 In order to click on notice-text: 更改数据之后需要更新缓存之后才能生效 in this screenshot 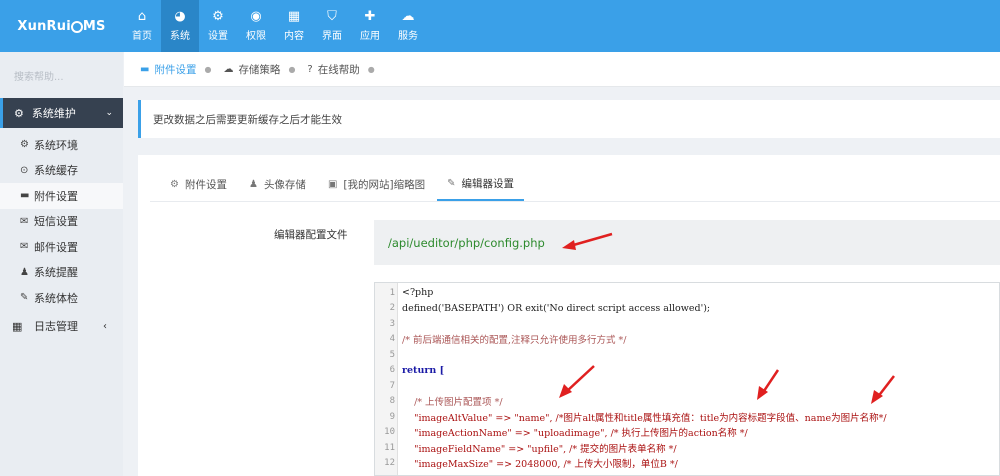, I will do `click(247, 119)`.